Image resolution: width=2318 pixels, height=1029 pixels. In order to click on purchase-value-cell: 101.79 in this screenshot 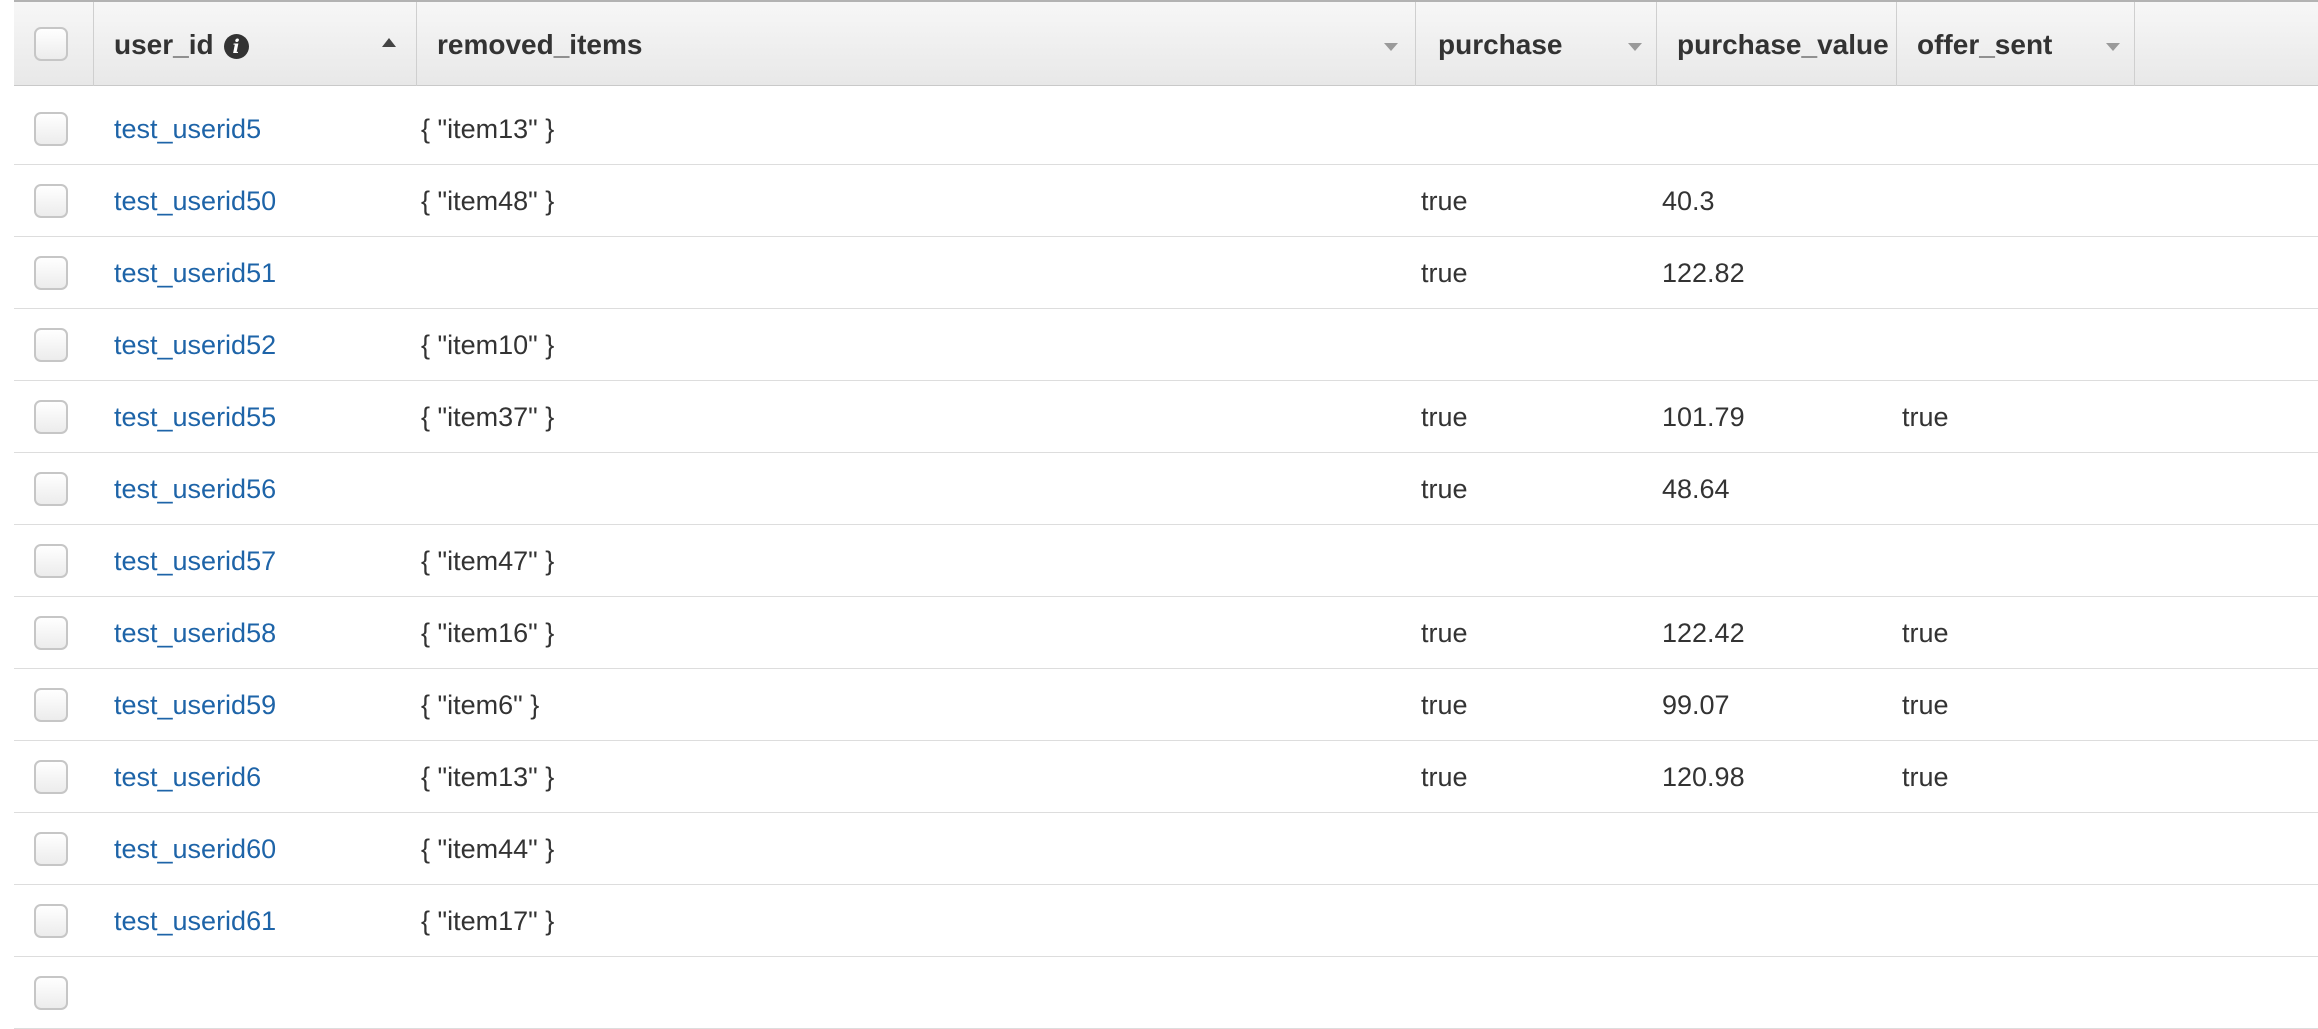, I will do `click(1703, 417)`.